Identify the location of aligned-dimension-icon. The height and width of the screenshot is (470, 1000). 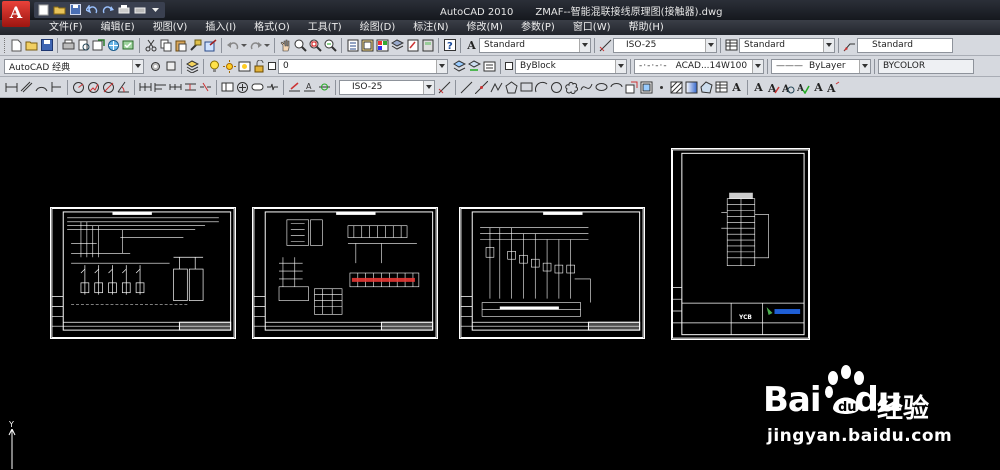
(26, 87).